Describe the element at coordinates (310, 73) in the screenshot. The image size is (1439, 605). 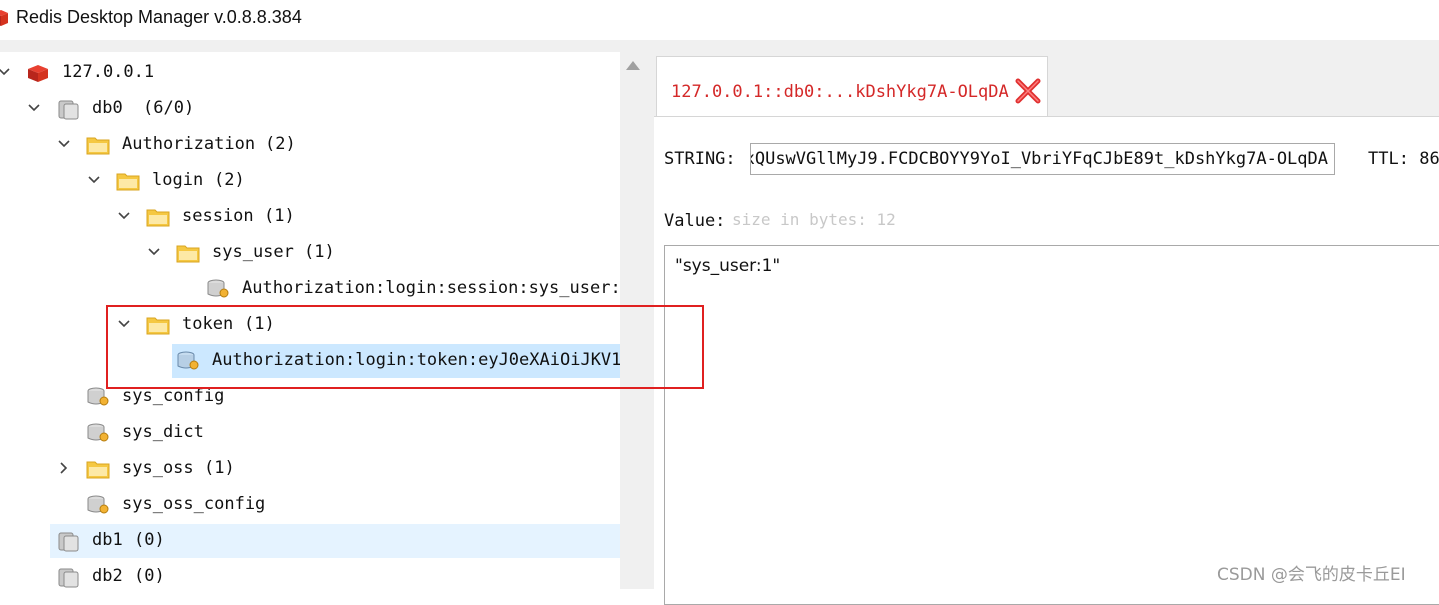
I see `tree-item-server: 127.0.0.1` at that location.